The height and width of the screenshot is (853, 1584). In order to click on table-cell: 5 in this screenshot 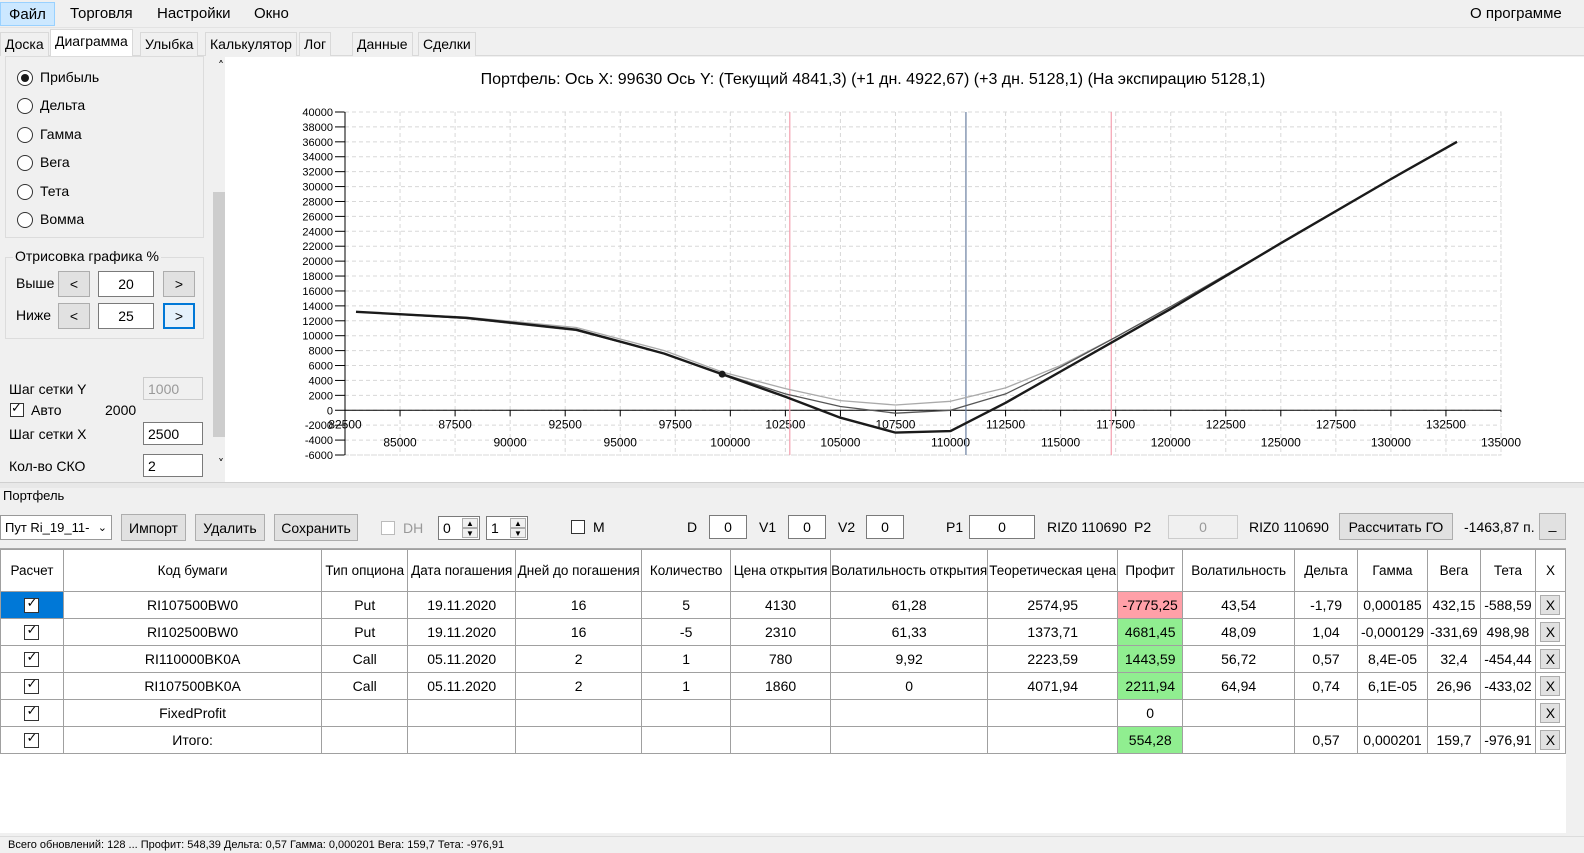, I will do `click(686, 605)`.